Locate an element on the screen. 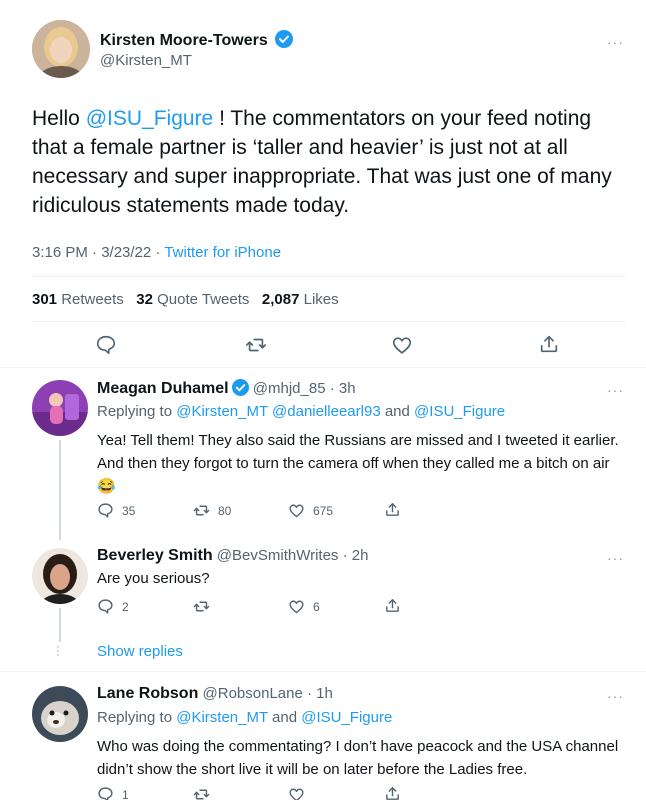  tweet-stats: 301 Retweets 32 Quote Tweets 2,087 Likes is located at coordinates (185, 299).